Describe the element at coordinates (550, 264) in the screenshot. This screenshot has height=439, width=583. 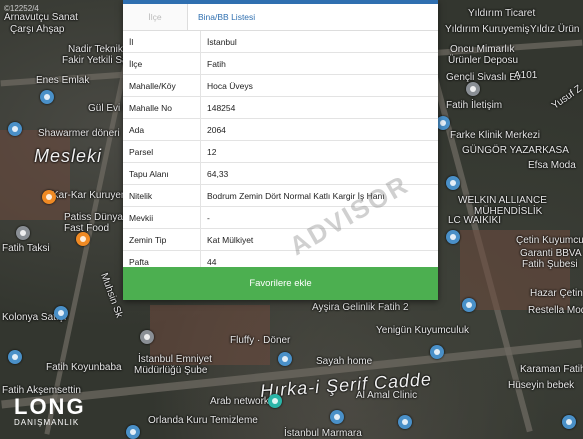
I see `map-label: Fatih Şubesi` at that location.